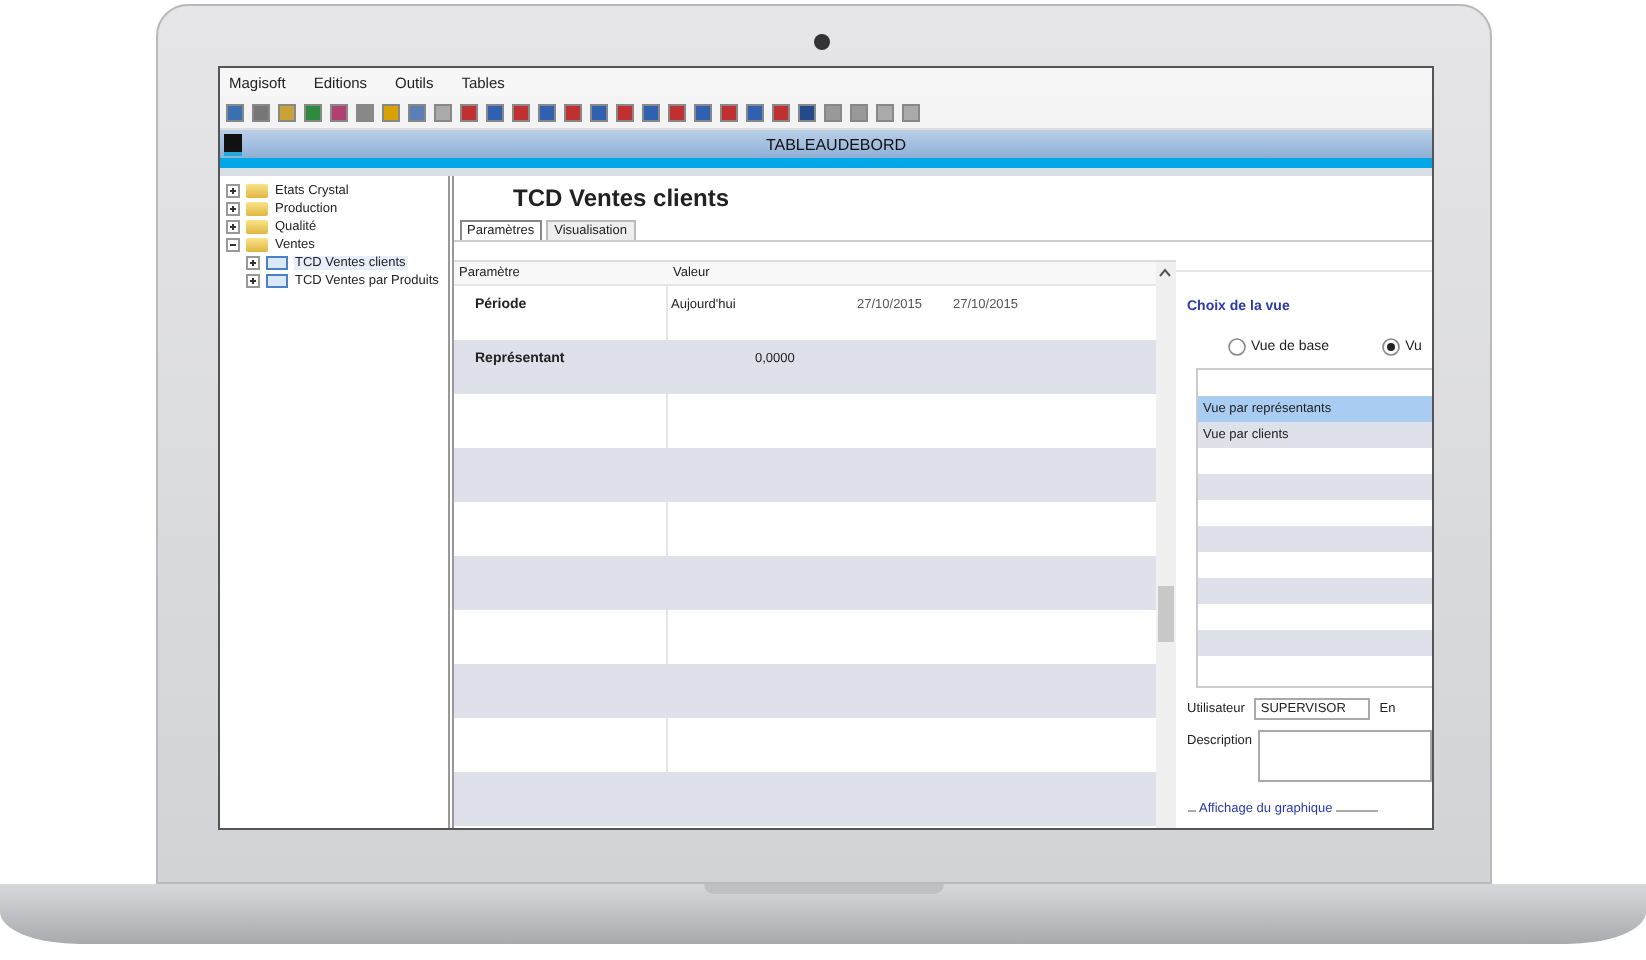 Image resolution: width=1646 pixels, height=960 pixels. I want to click on description-field, so click(1344, 756).